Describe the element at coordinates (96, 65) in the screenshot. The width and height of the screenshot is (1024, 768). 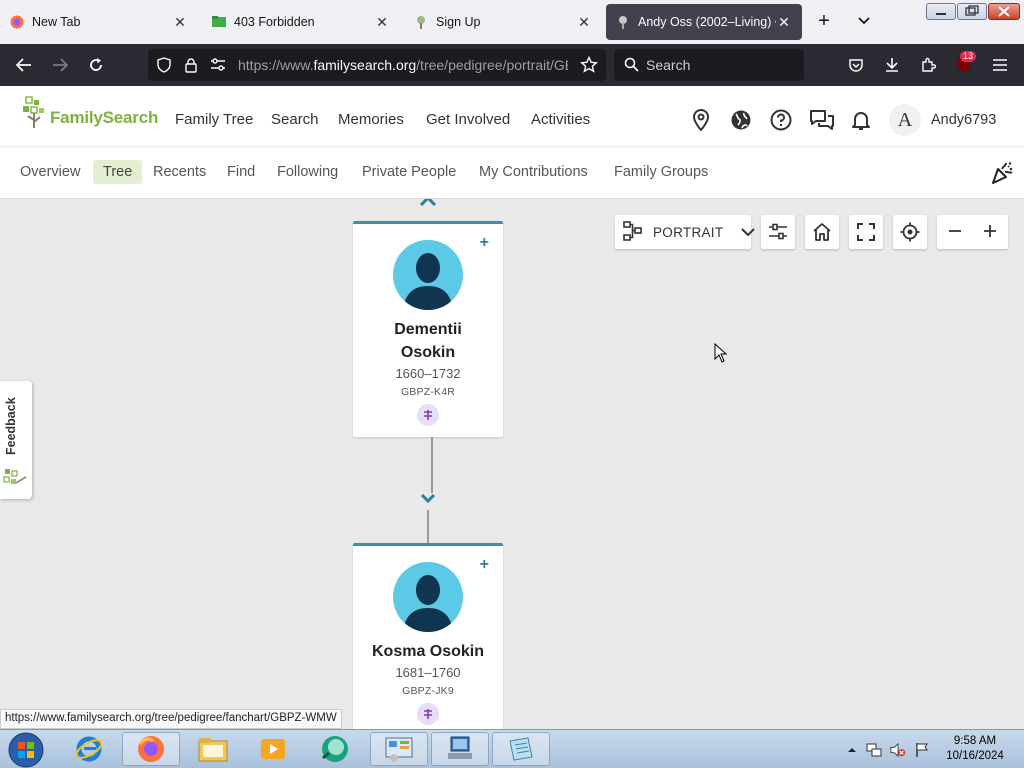
I see `reload-icon` at that location.